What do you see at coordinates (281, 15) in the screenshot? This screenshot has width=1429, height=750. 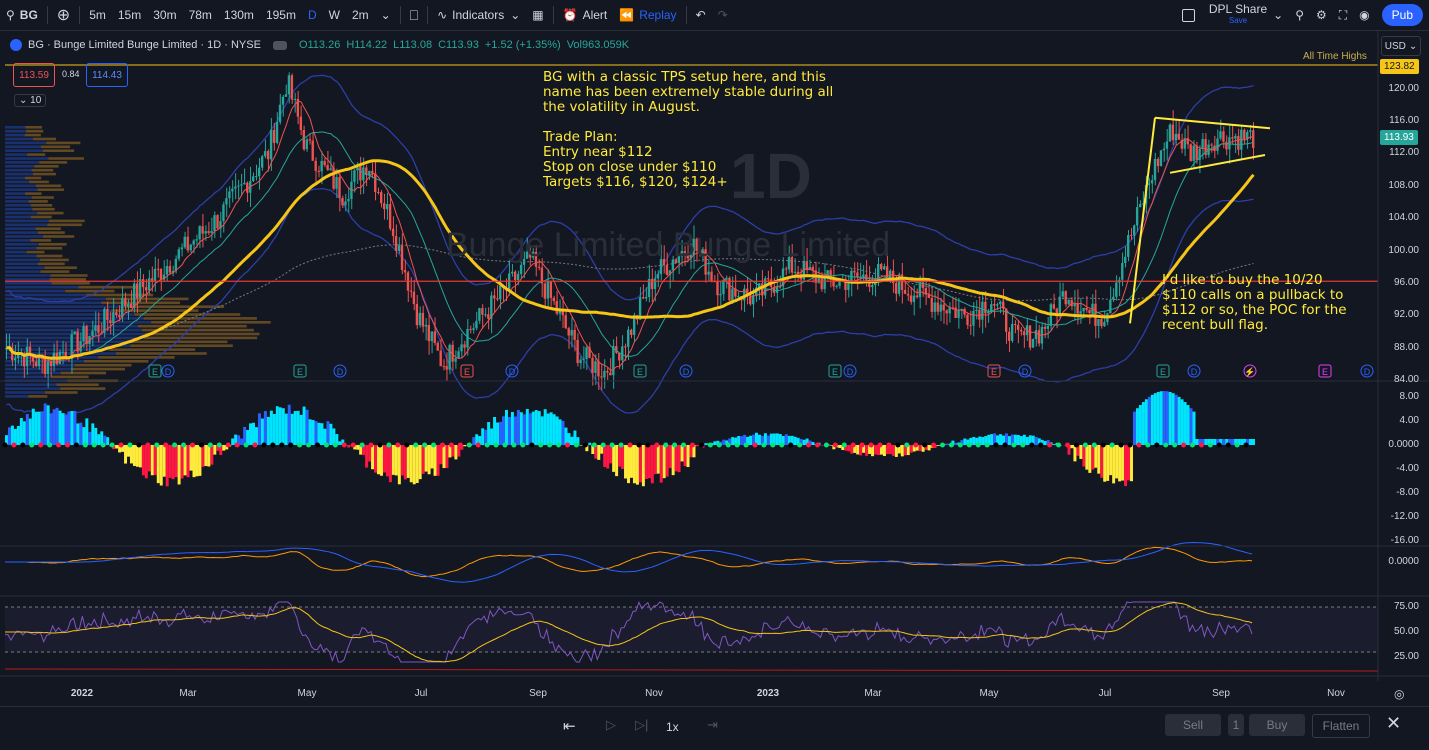 I see `interval-195m: 195m` at bounding box center [281, 15].